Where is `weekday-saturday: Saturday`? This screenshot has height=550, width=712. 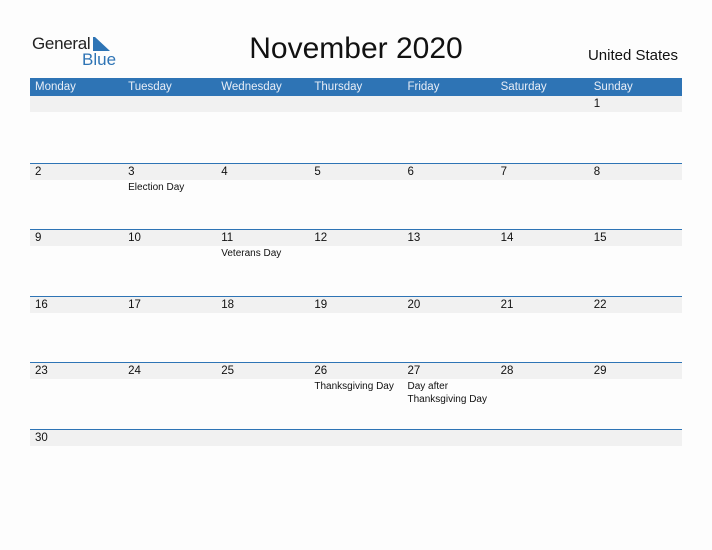 weekday-saturday: Saturday is located at coordinates (523, 87).